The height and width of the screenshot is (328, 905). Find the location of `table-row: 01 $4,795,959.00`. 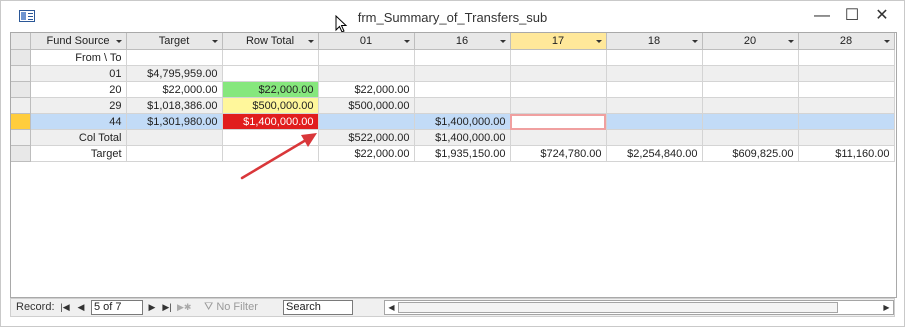

table-row: 01 $4,795,959.00 is located at coordinates (453, 73).